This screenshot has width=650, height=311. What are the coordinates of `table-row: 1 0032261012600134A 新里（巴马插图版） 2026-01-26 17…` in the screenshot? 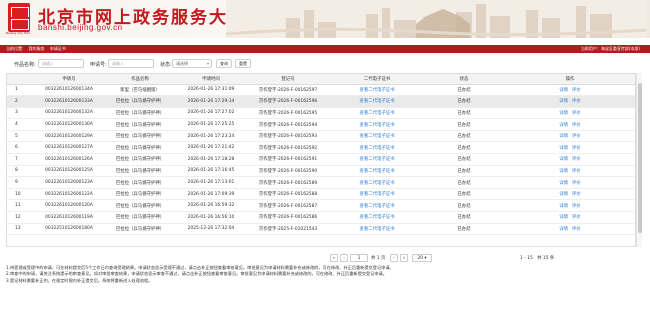 It's located at (321, 90).